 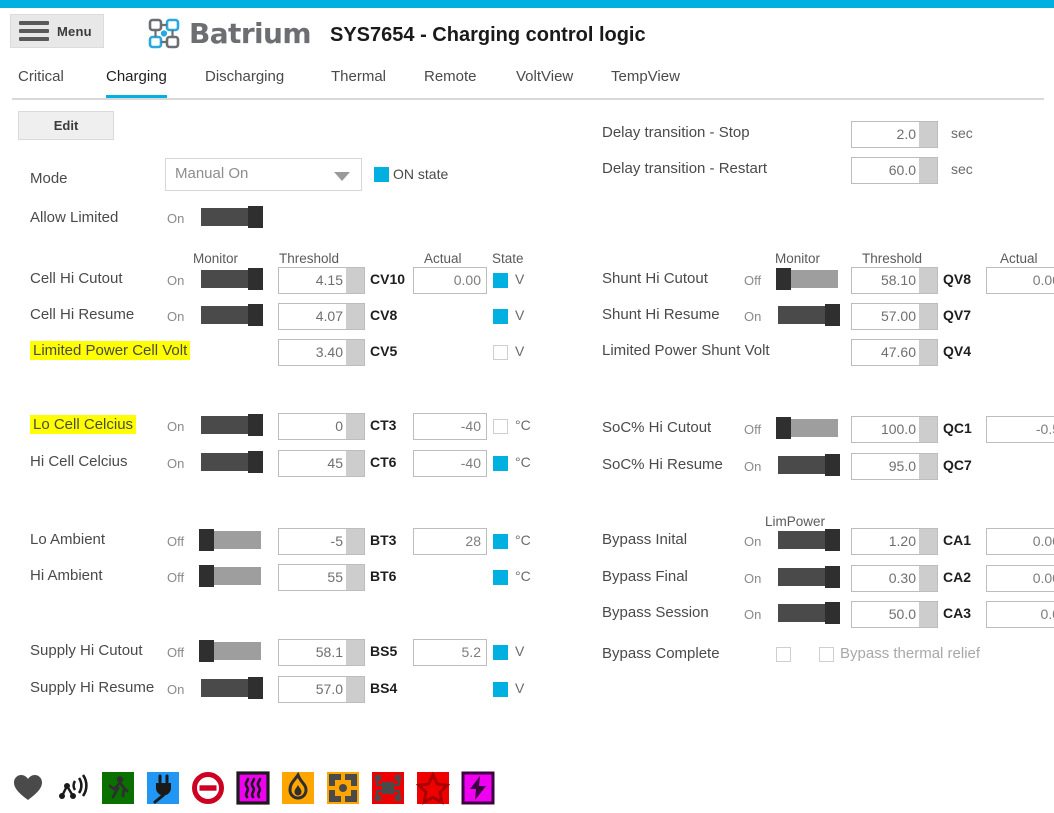 I want to click on edit-button: Edit, so click(x=66, y=125).